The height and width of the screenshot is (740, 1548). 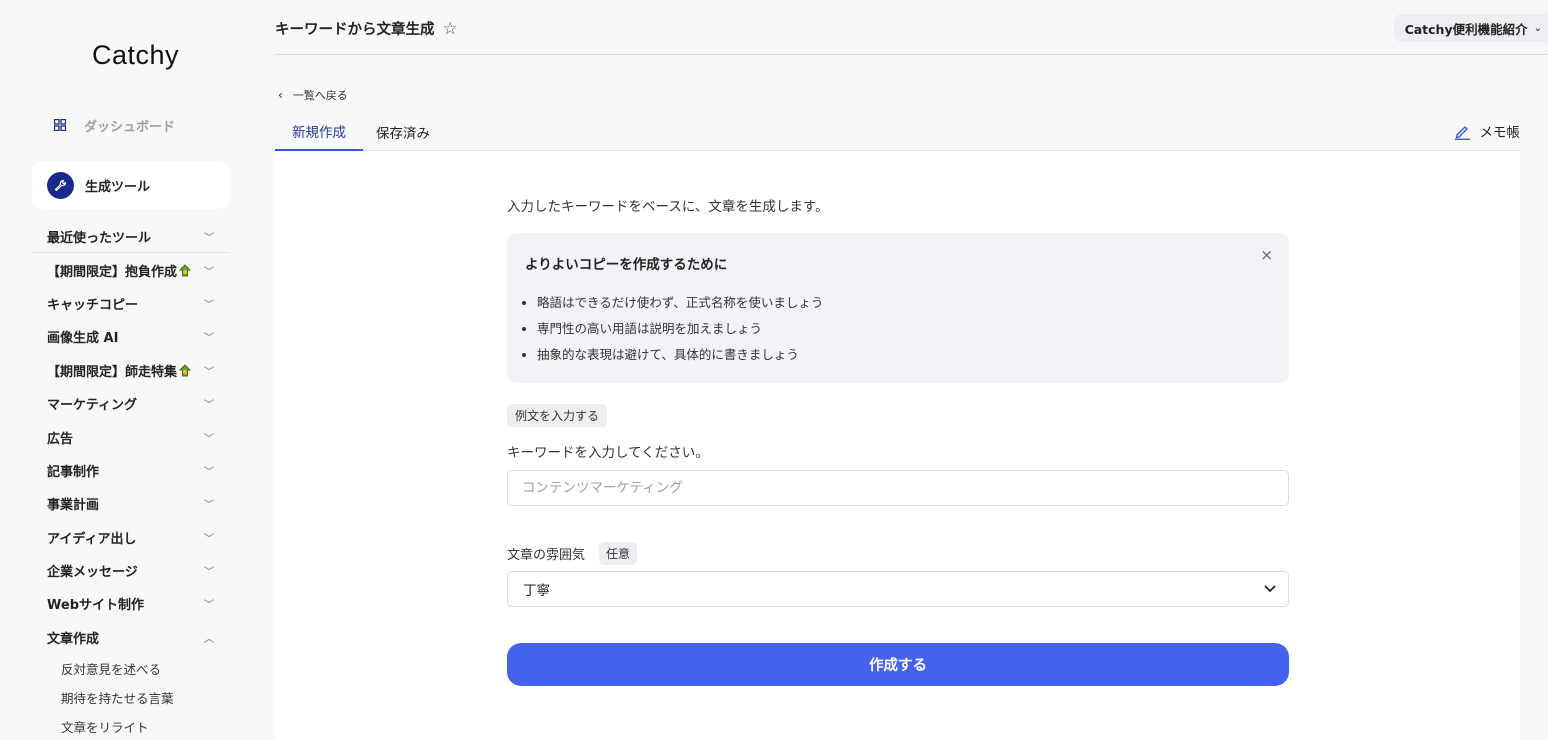 What do you see at coordinates (898, 589) in the screenshot?
I see `mood-select: 丁寧` at bounding box center [898, 589].